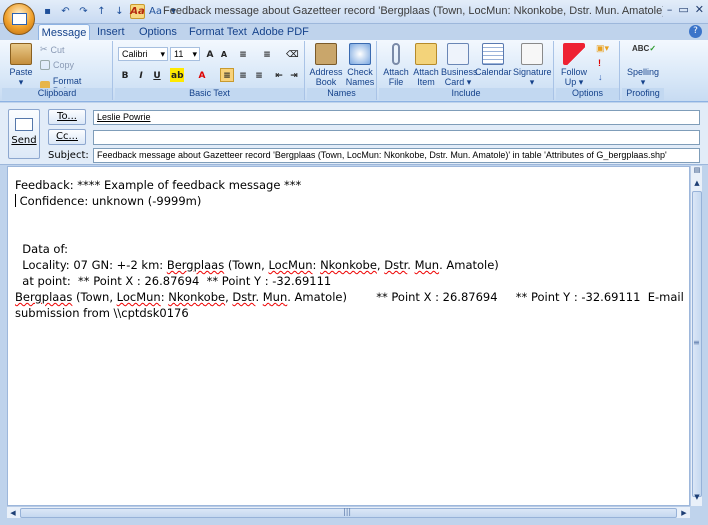  Describe the element at coordinates (110, 11) in the screenshot. I see `quick-access-toolbar: ▪ ↶ ↷ ↑ ↓ Aa Aa ▾` at that location.